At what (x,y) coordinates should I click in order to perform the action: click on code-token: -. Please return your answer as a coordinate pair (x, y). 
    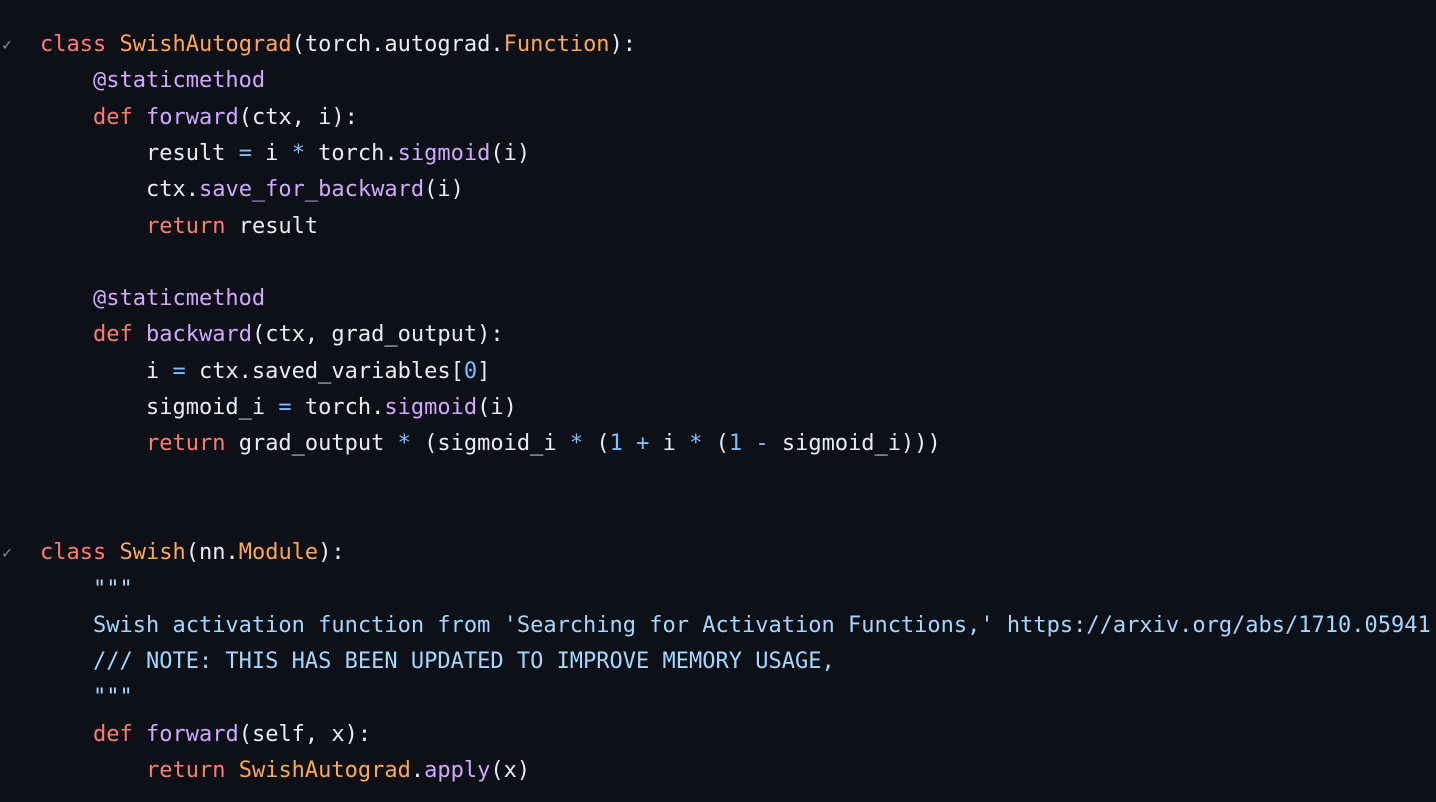
    Looking at the image, I should click on (762, 444).